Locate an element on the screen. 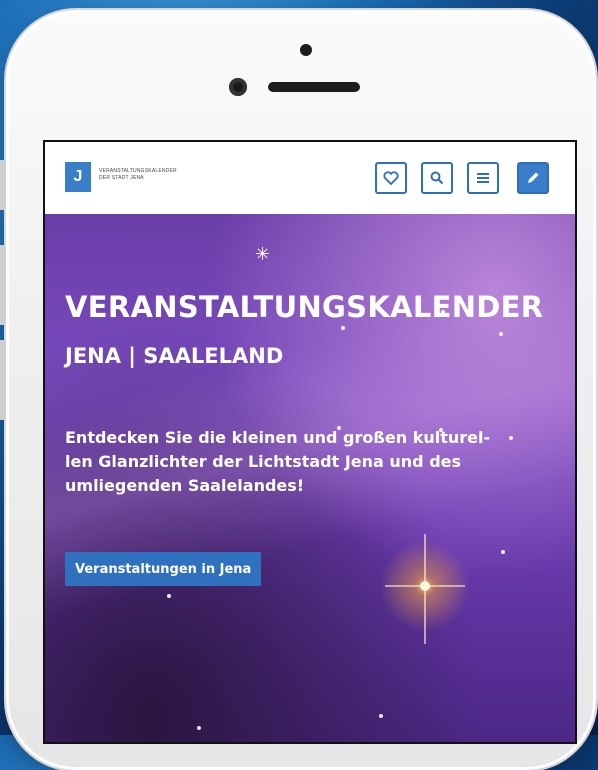  hero-title: VERANSTALTUNGSKALENDER is located at coordinates (304, 307).